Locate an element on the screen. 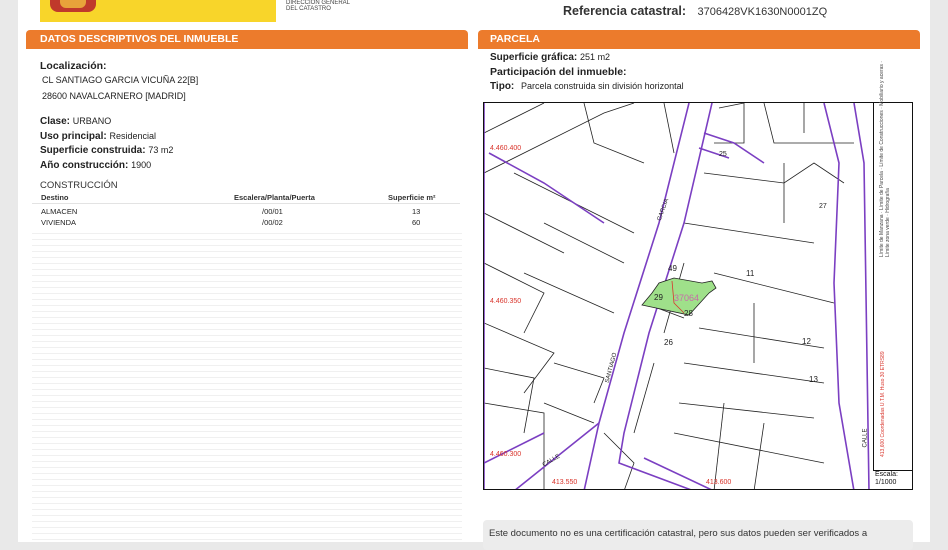 This screenshot has width=948, height=550. superficie-grafica-row: Superficie gráfica: 251 m2 is located at coordinates (550, 57).